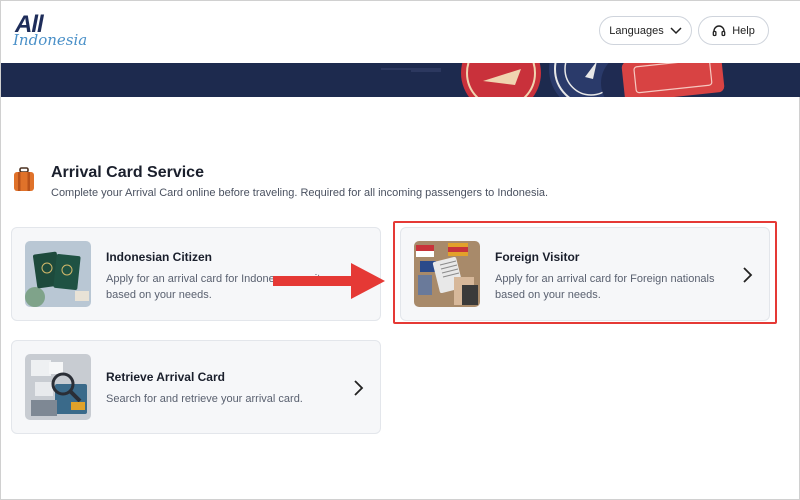 The height and width of the screenshot is (500, 800). Describe the element at coordinates (719, 30) in the screenshot. I see `headset-icon` at that location.